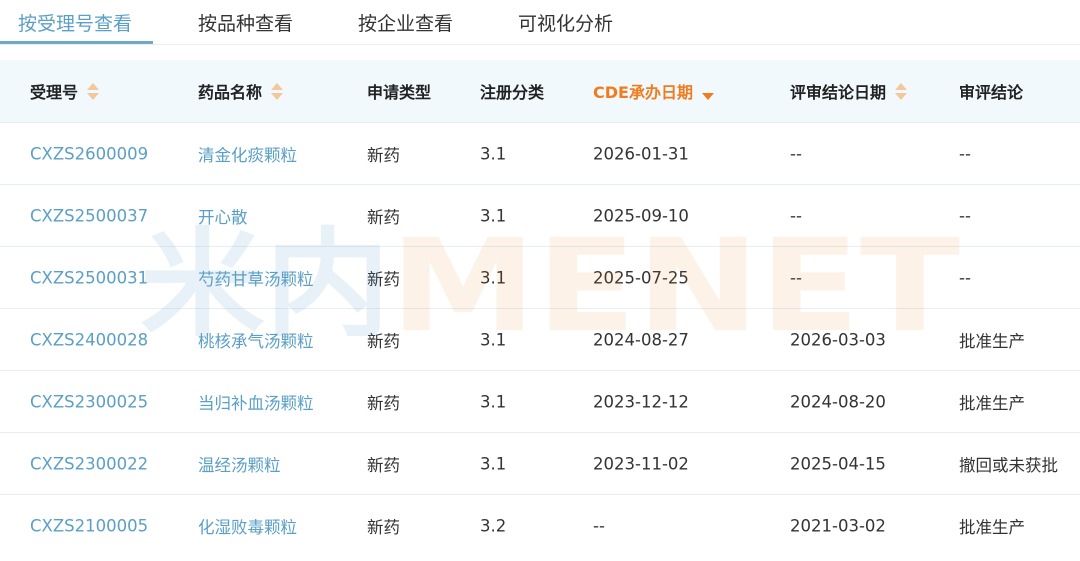 This screenshot has height=561, width=1080. I want to click on header-review-result: 审评结论, so click(991, 91).